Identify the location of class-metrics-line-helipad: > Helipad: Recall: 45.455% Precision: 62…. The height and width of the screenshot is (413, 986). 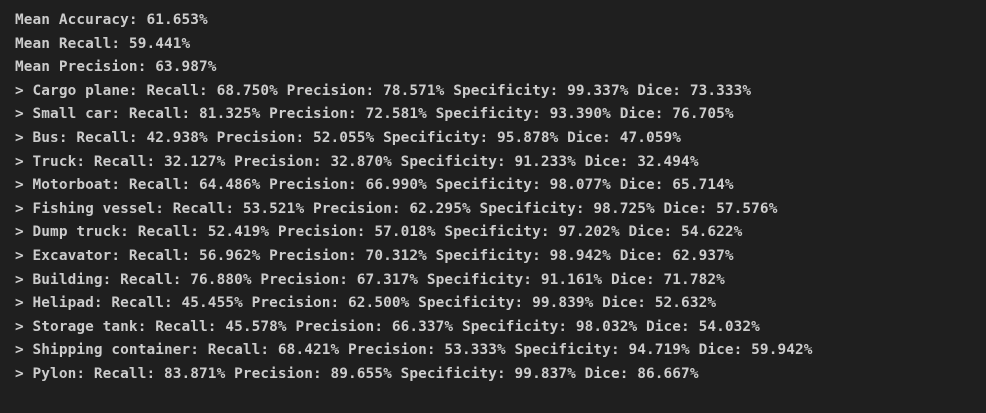
(366, 303).